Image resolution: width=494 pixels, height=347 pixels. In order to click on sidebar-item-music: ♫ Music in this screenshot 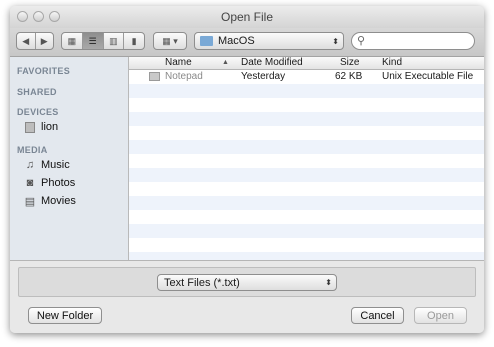, I will do `click(47, 165)`.